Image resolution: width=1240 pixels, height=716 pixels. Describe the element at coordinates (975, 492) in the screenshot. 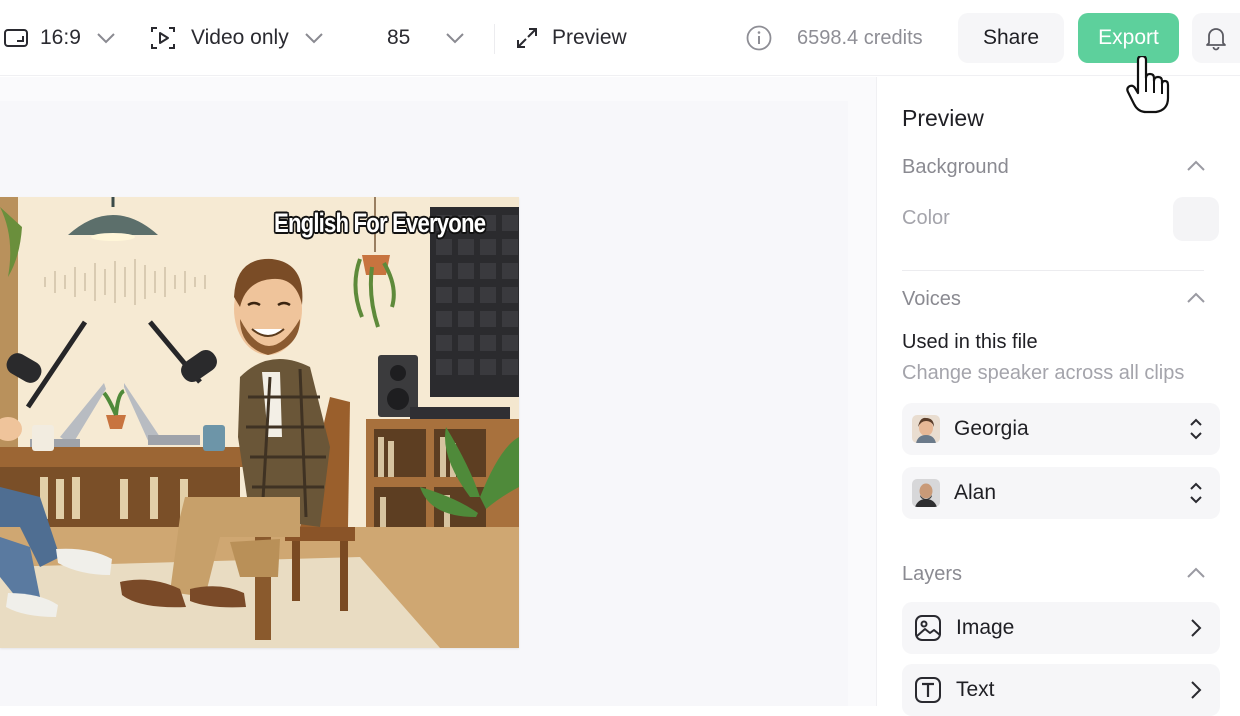

I see `speaker-name: Alan` at that location.